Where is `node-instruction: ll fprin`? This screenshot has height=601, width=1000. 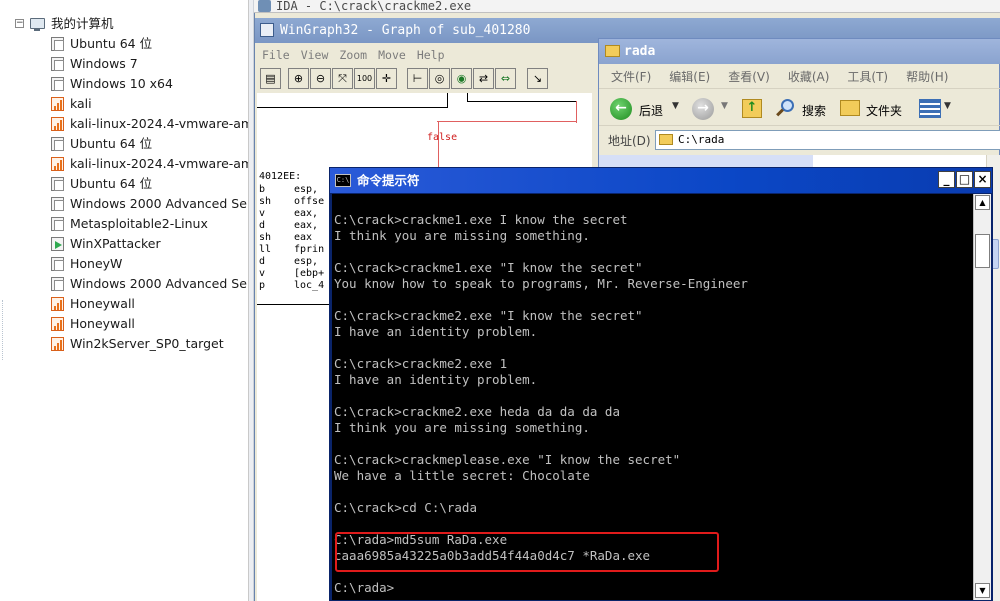 node-instruction: ll fprin is located at coordinates (295, 250).